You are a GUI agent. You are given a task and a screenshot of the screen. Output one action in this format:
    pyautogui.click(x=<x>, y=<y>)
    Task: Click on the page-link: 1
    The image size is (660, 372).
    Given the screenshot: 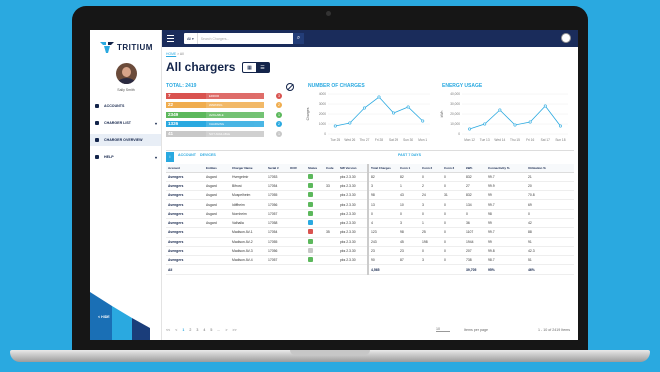 What is the action you would take?
    pyautogui.click(x=183, y=330)
    